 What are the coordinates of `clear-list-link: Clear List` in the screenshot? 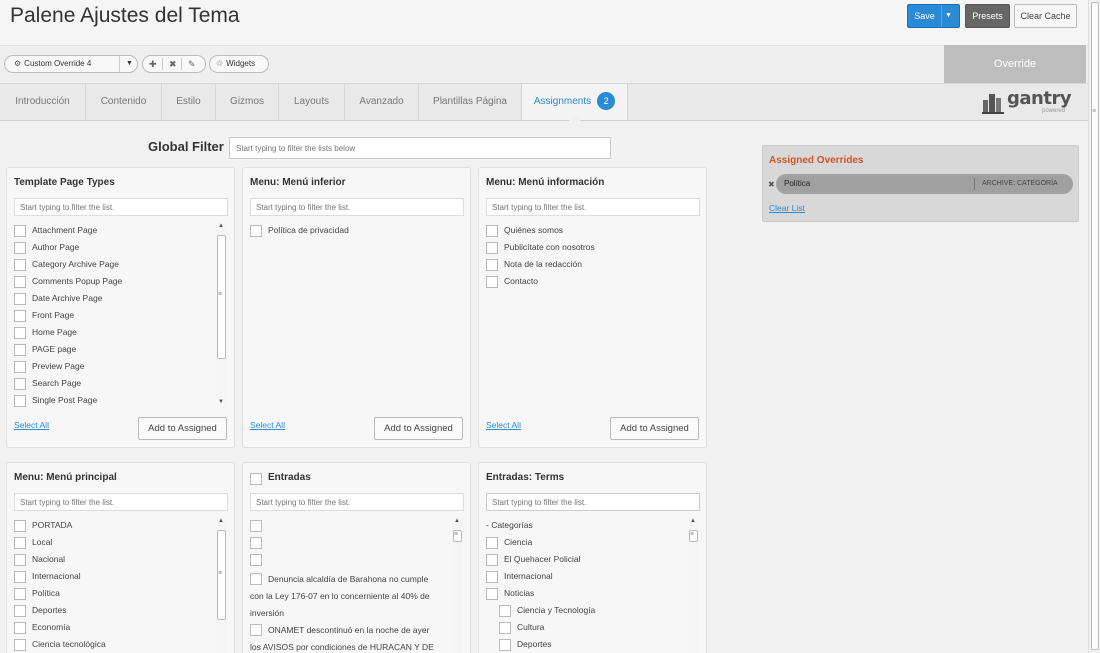 It's located at (787, 208).